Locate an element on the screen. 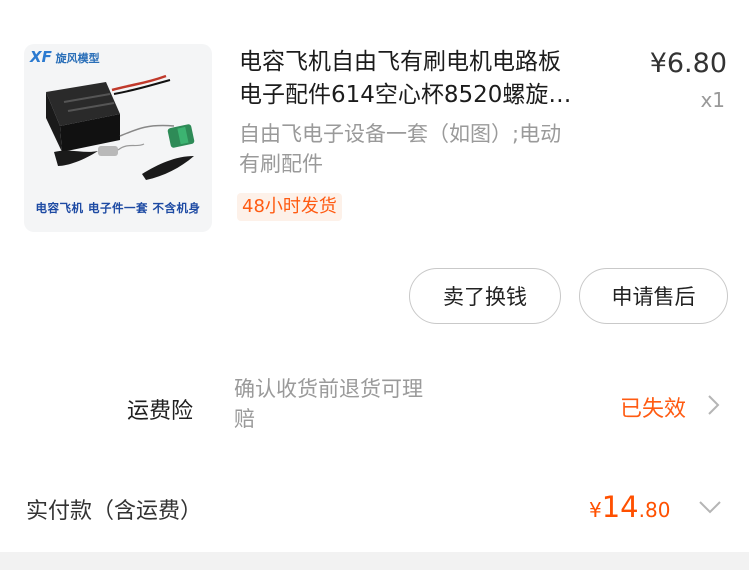 This screenshot has height=570, width=749. unit-price: ¥6.80 is located at coordinates (688, 63).